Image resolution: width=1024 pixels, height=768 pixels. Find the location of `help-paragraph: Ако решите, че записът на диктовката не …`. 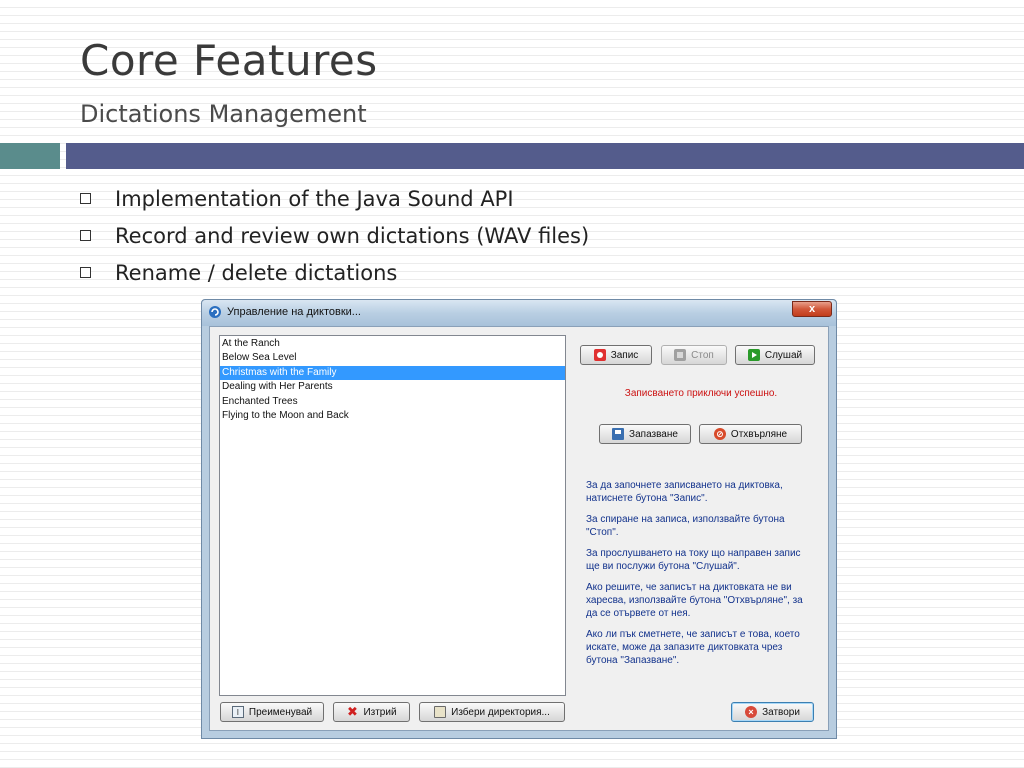

help-paragraph: Ако решите, че записът на диктовката не … is located at coordinates (694, 600).